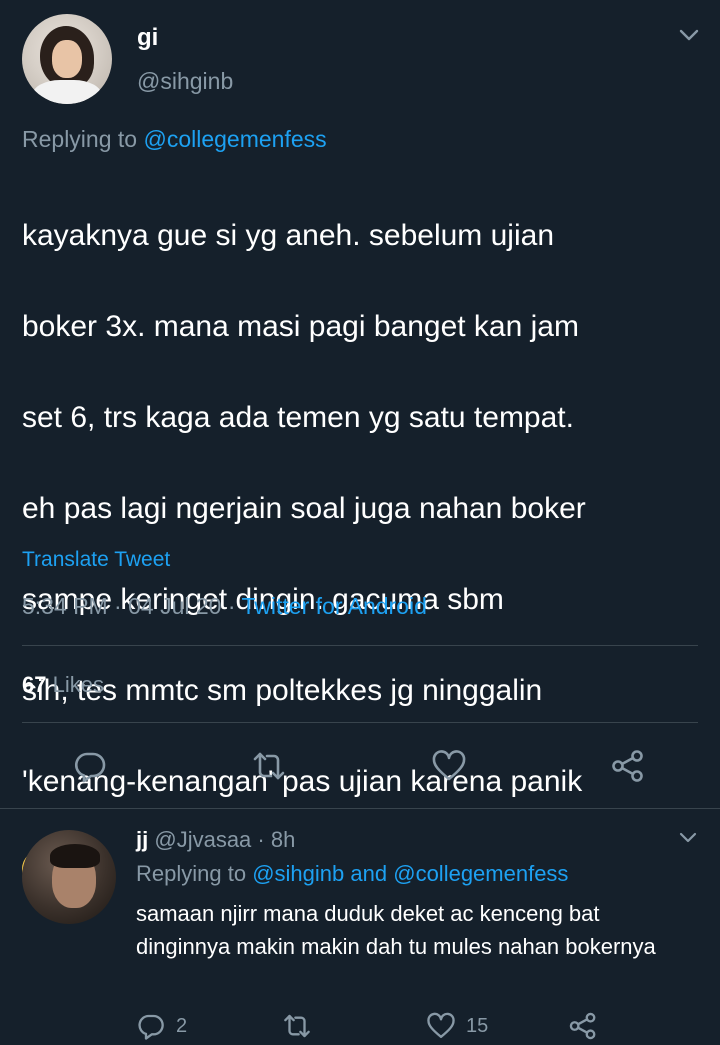  What do you see at coordinates (147, 38) in the screenshot?
I see `author-name: gi` at bounding box center [147, 38].